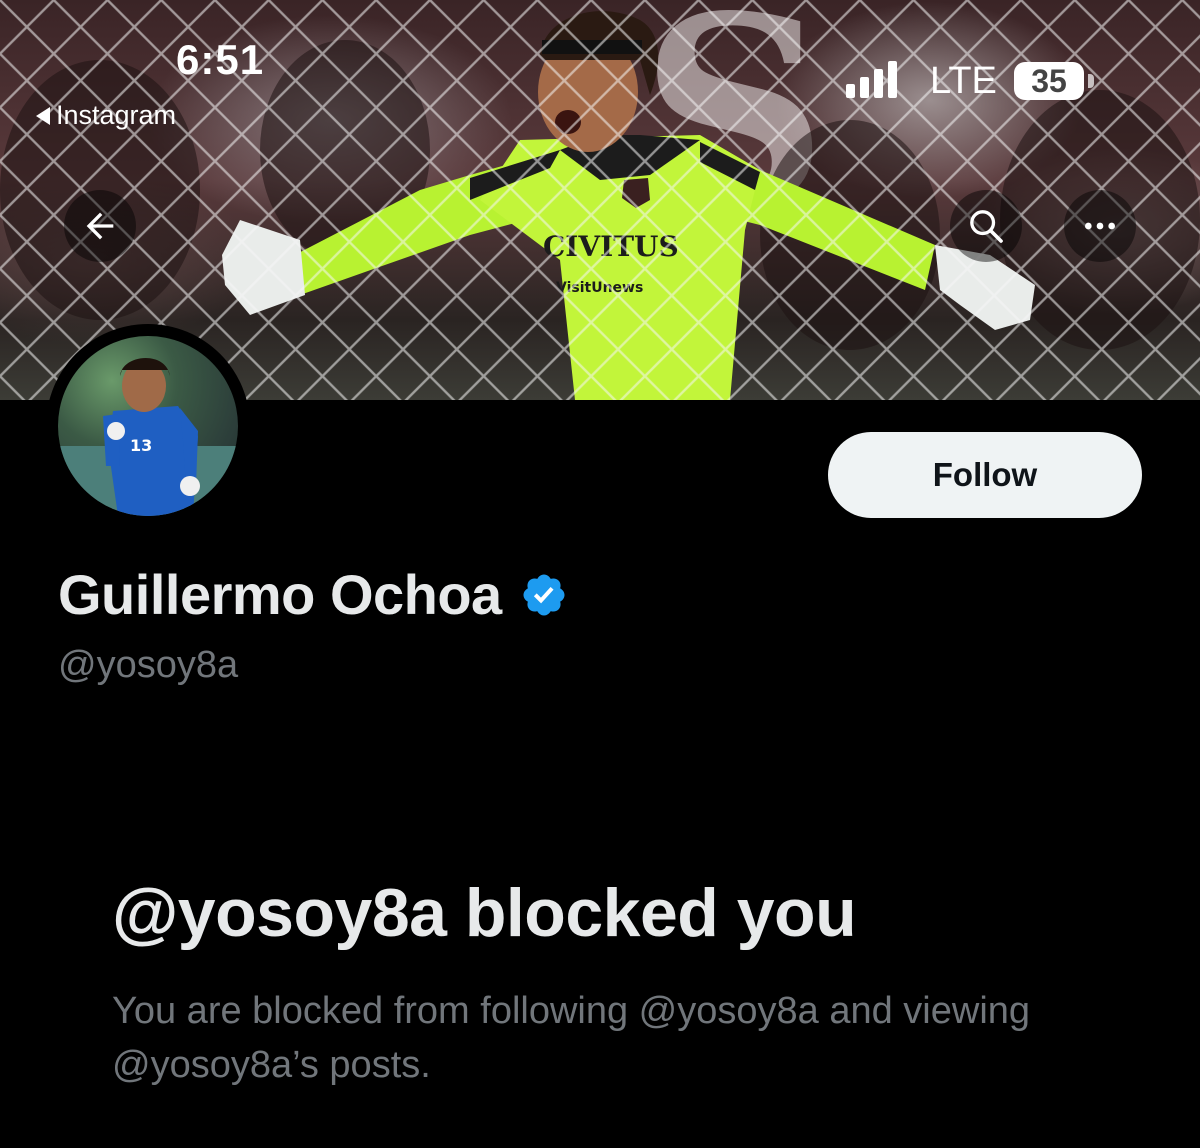 Image resolution: width=1200 pixels, height=1148 pixels. Describe the element at coordinates (280, 594) in the screenshot. I see `profile-name: Guillermo Ochoa` at that location.